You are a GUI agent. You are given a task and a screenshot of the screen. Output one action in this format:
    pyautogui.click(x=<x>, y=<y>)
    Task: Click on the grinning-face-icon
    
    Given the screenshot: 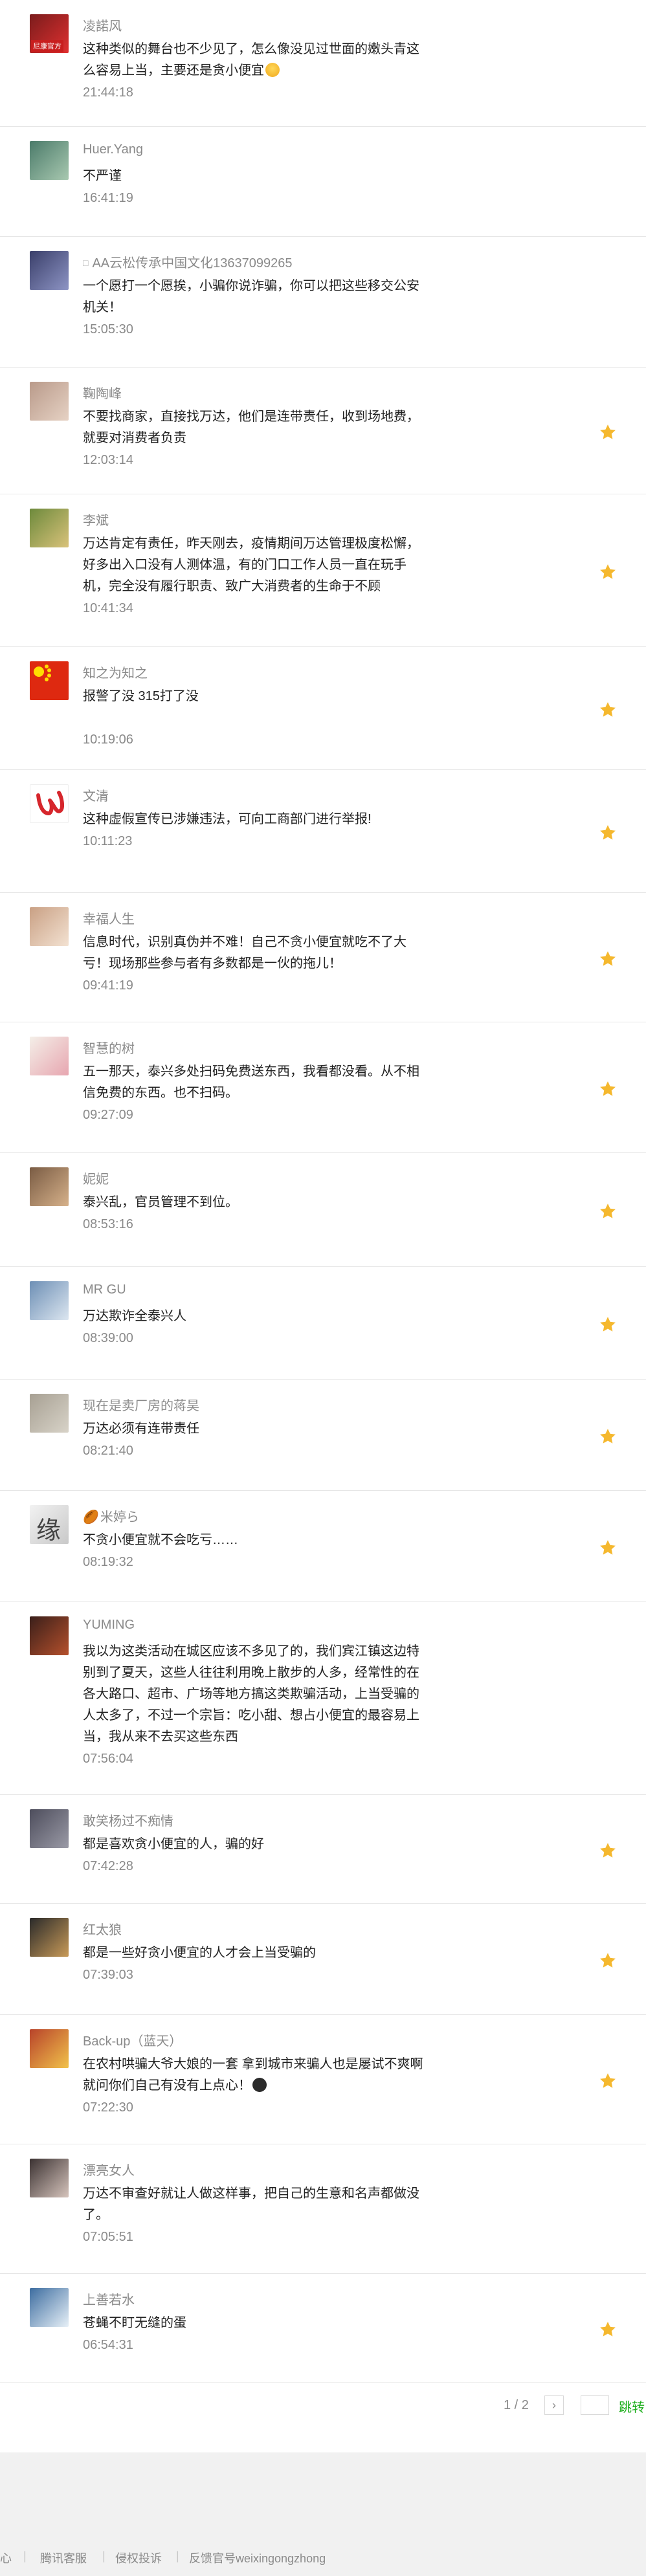 What is the action you would take?
    pyautogui.click(x=272, y=70)
    